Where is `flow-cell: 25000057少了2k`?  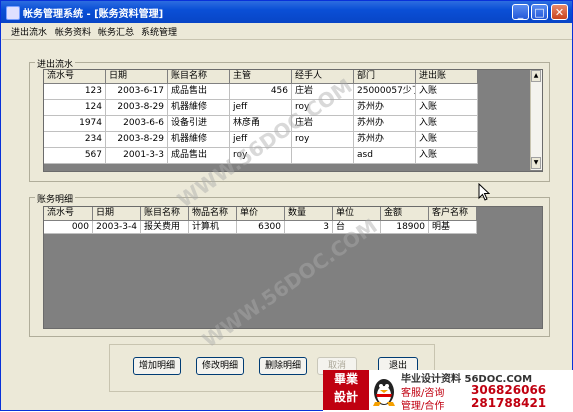 flow-cell: 25000057少了2k is located at coordinates (385, 92).